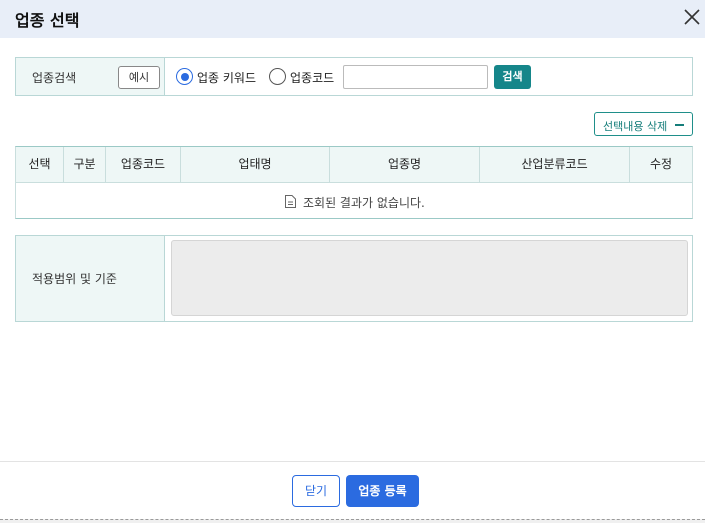  I want to click on table-header: 선택 구분 업종코드 업태명 업종명 산업분류코드 수정, so click(354, 165).